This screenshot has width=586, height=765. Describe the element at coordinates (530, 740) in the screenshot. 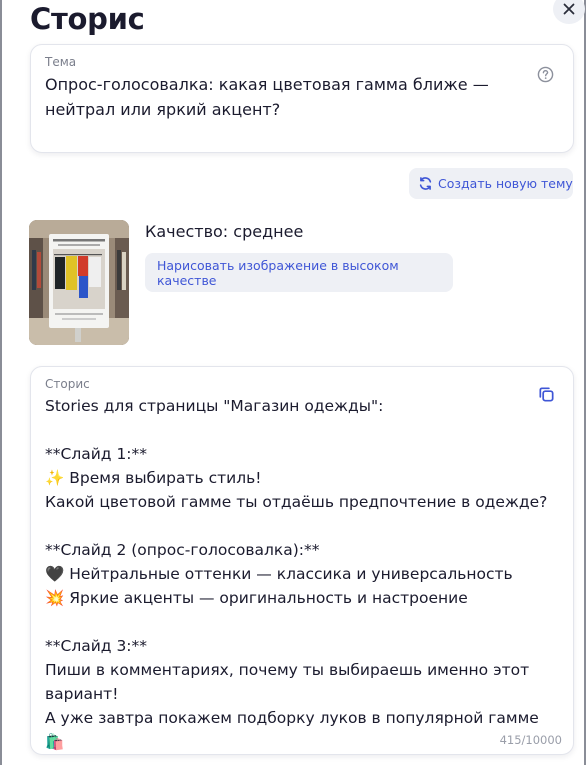

I see `character-counter: 415/10000` at that location.